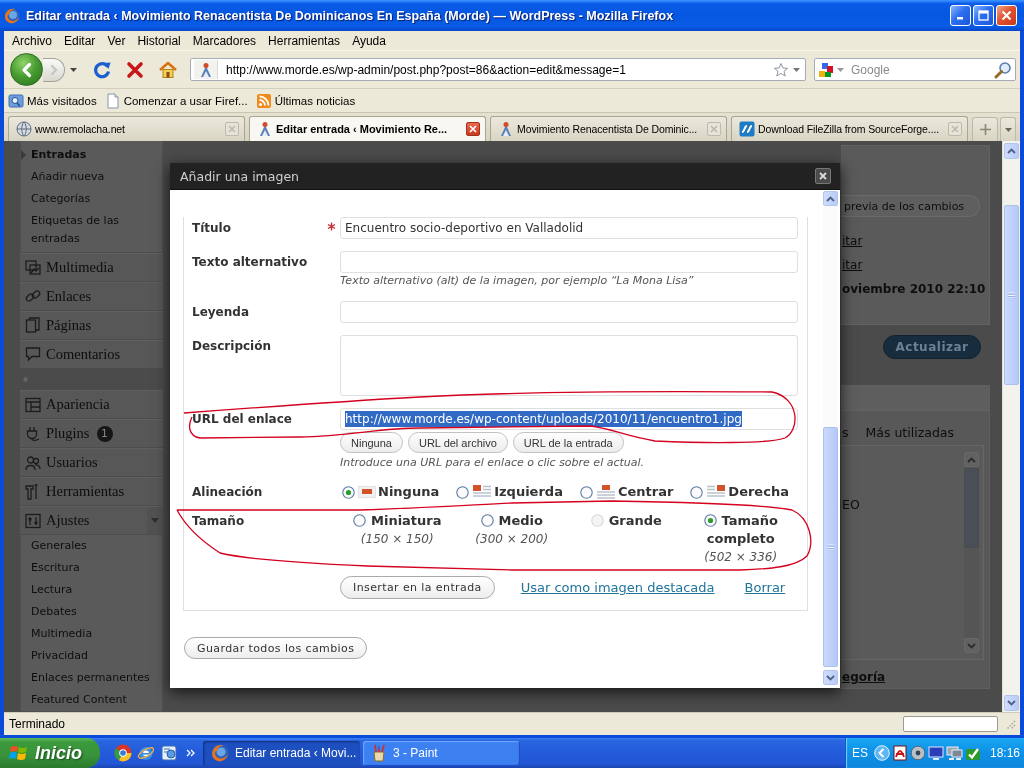  Describe the element at coordinates (276, 648) in the screenshot. I see `save-all-button: Guardar todos los cambios` at that location.